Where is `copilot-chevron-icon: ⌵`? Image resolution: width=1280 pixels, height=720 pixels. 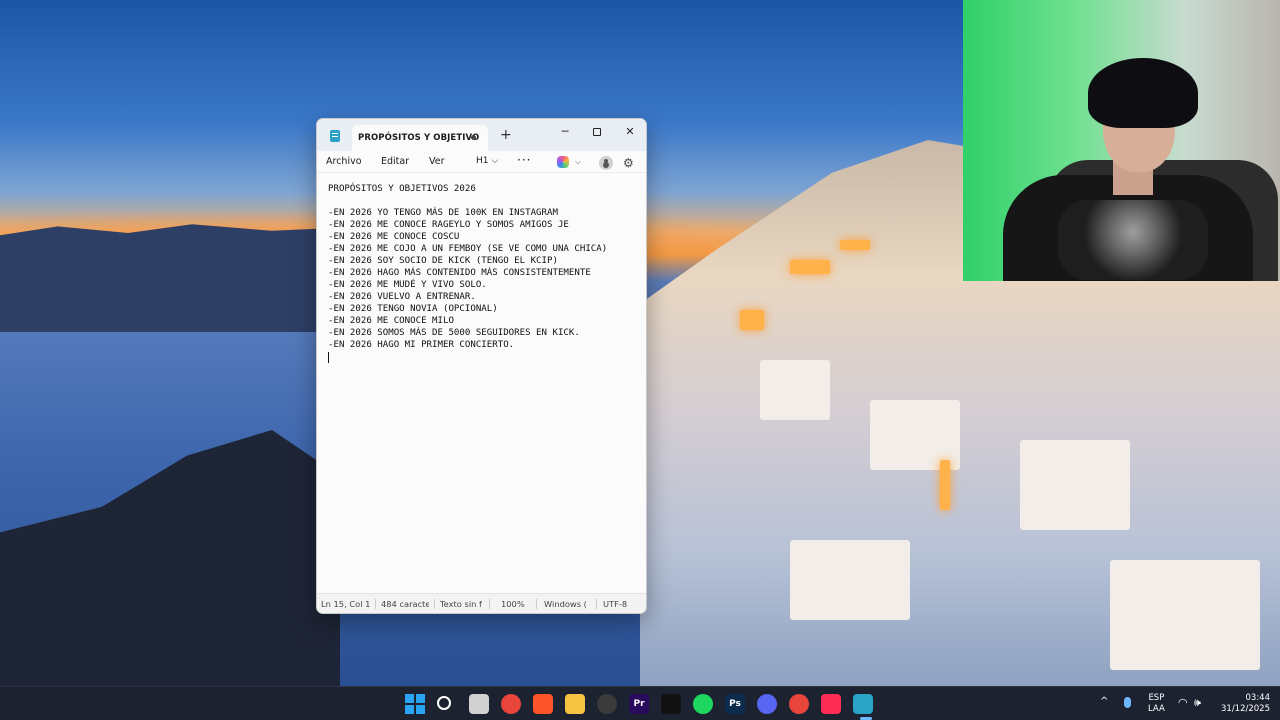
copilot-chevron-icon: ⌵ is located at coordinates (578, 162).